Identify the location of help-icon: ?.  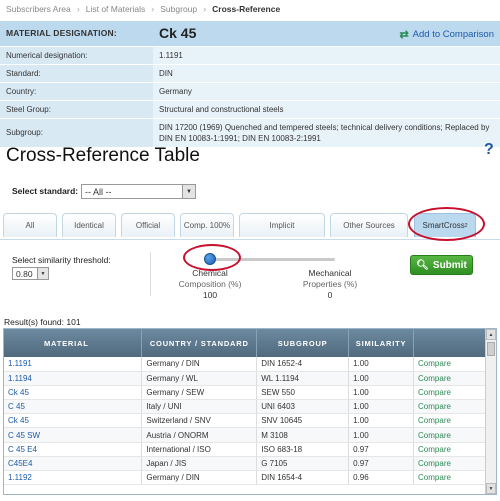
(489, 150).